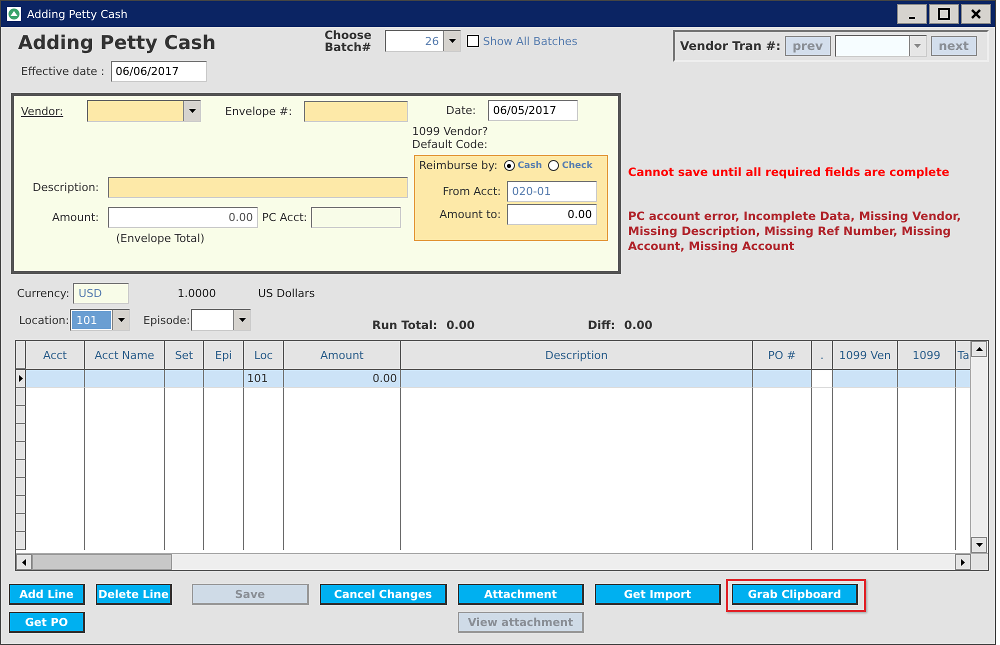 This screenshot has height=645, width=1000. What do you see at coordinates (117, 43) in the screenshot?
I see `form-heading: Adding Petty Cash` at bounding box center [117, 43].